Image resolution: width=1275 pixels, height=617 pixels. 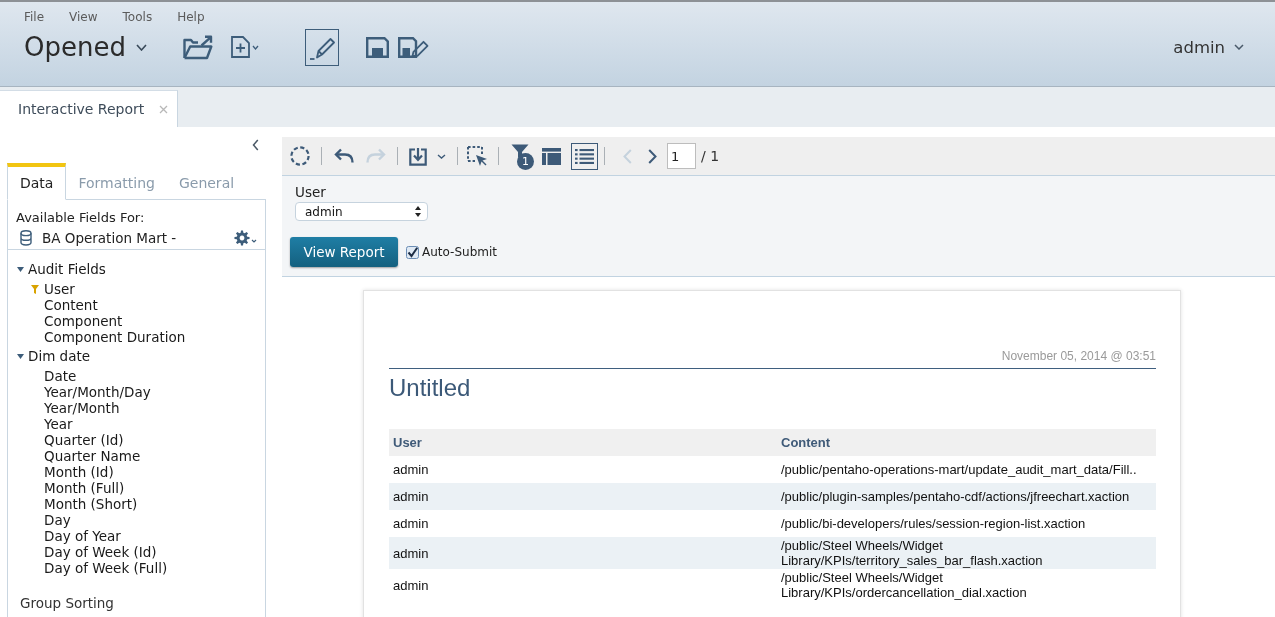 I want to click on filter-count-badge: 1, so click(x=525, y=161).